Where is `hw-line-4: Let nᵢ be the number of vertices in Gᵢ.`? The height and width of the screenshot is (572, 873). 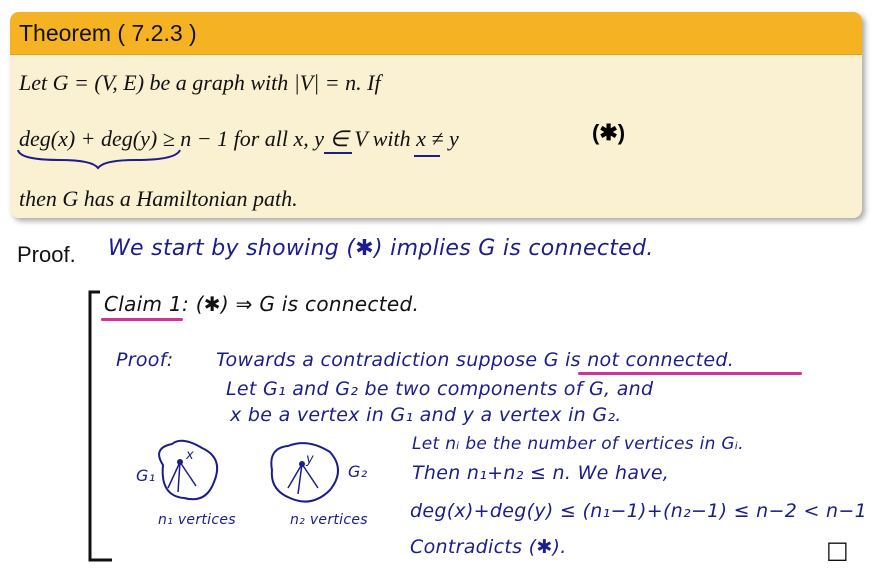
hw-line-4: Let nᵢ be the number of vertices in Gᵢ. is located at coordinates (578, 444).